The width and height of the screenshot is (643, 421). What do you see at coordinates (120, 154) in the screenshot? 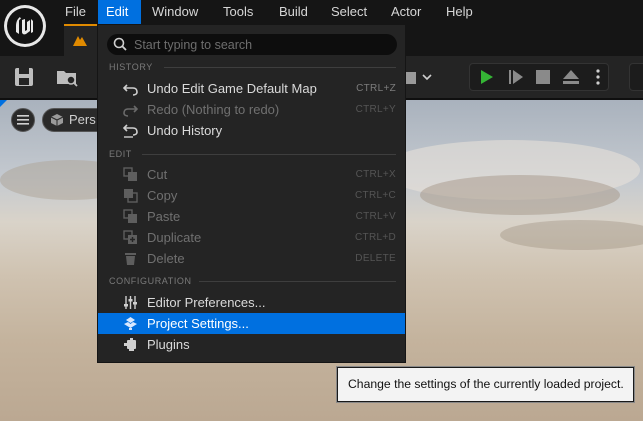
I see `section-header-edit: EDIT` at bounding box center [120, 154].